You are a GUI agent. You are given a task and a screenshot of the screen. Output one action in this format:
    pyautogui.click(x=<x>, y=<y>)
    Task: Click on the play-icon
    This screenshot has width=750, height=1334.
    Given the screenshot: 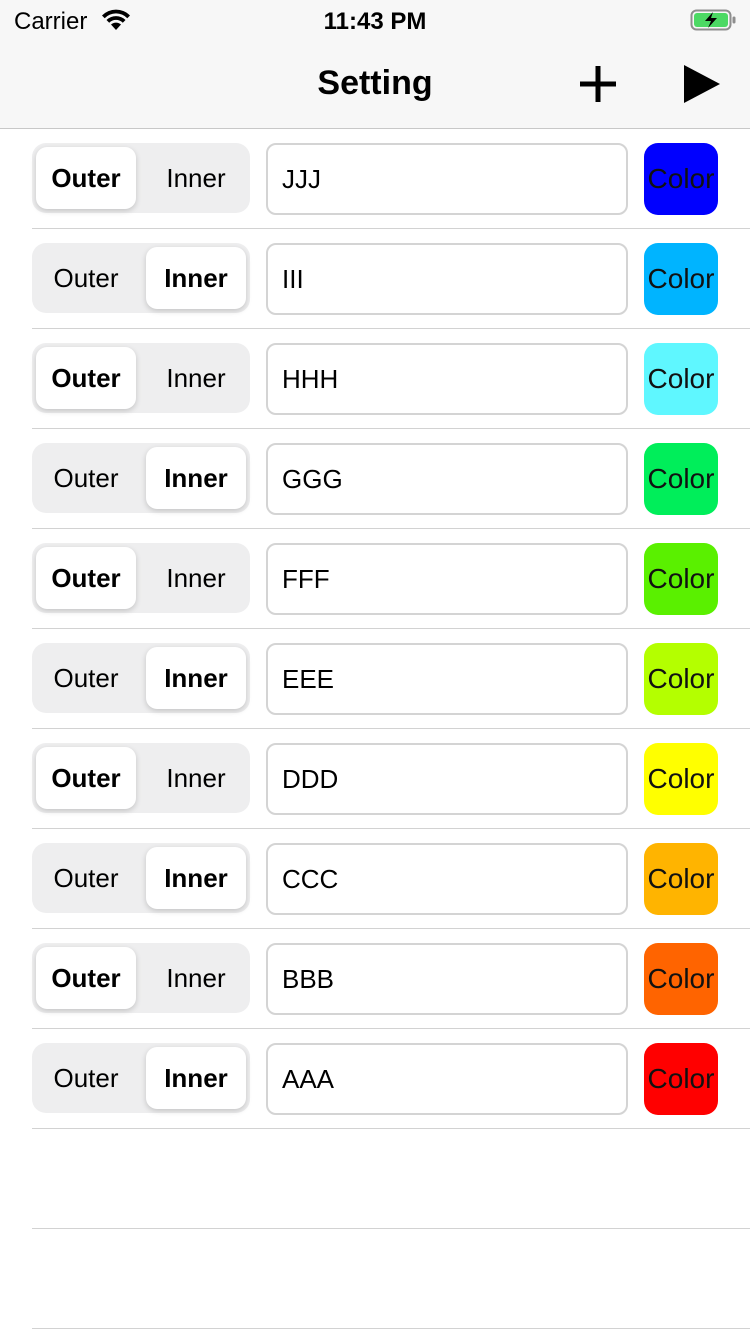 What is the action you would take?
    pyautogui.click(x=702, y=84)
    